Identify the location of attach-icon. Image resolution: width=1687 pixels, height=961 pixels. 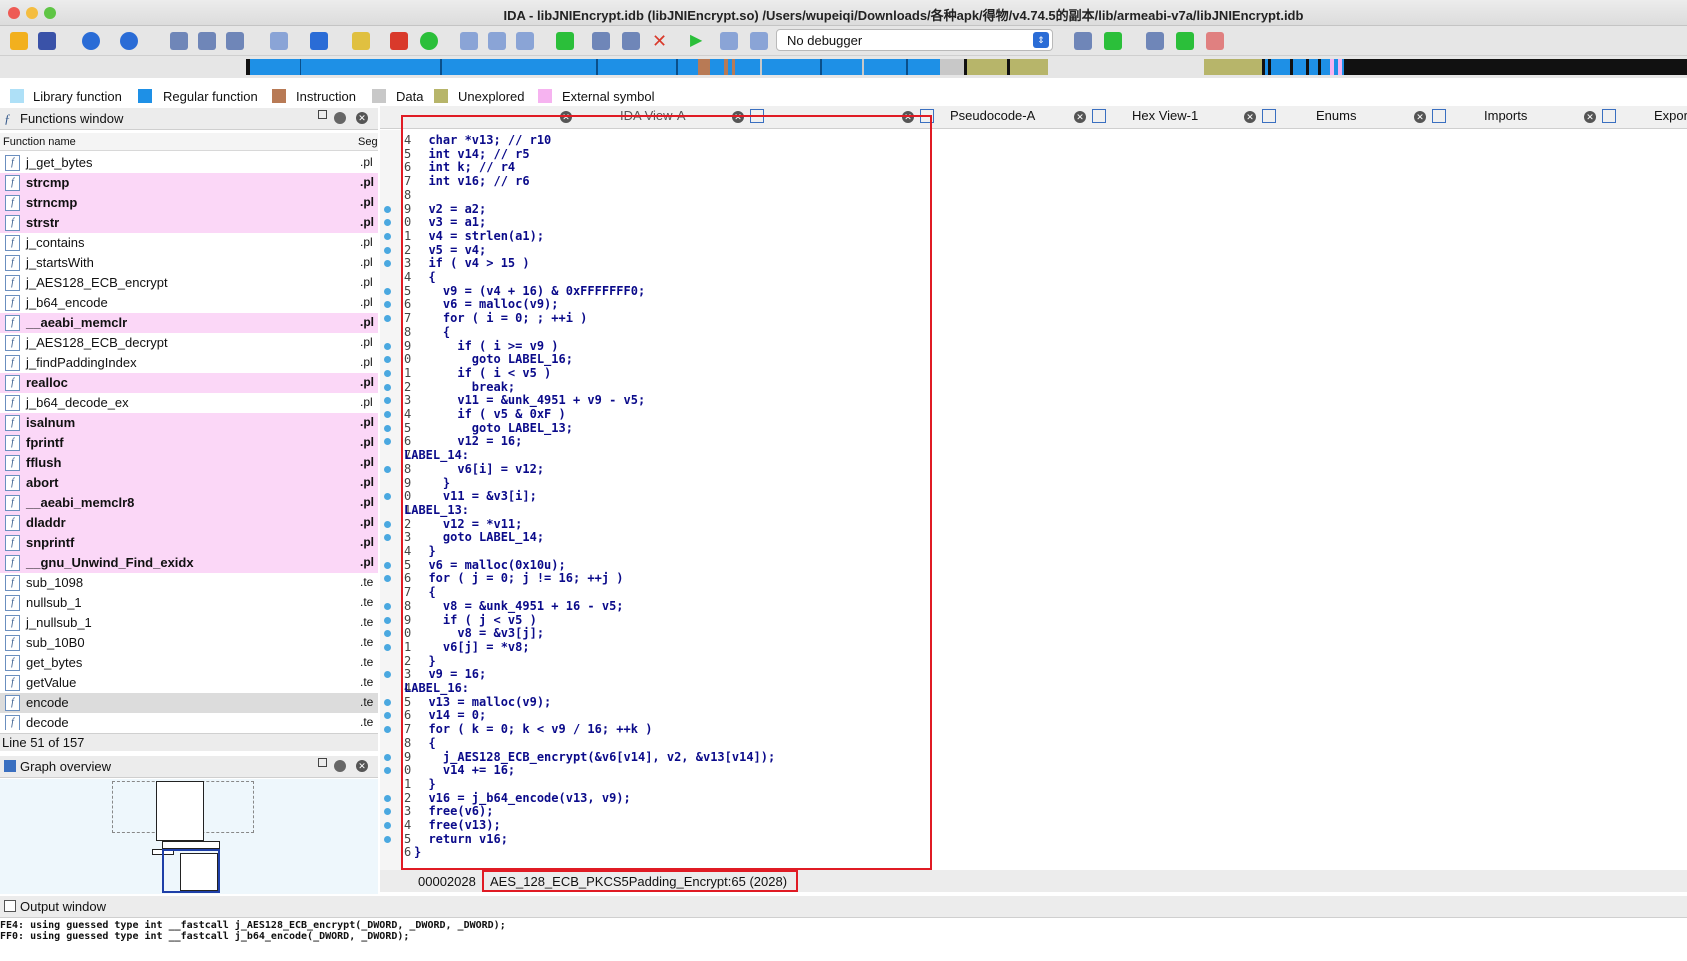
(1113, 41).